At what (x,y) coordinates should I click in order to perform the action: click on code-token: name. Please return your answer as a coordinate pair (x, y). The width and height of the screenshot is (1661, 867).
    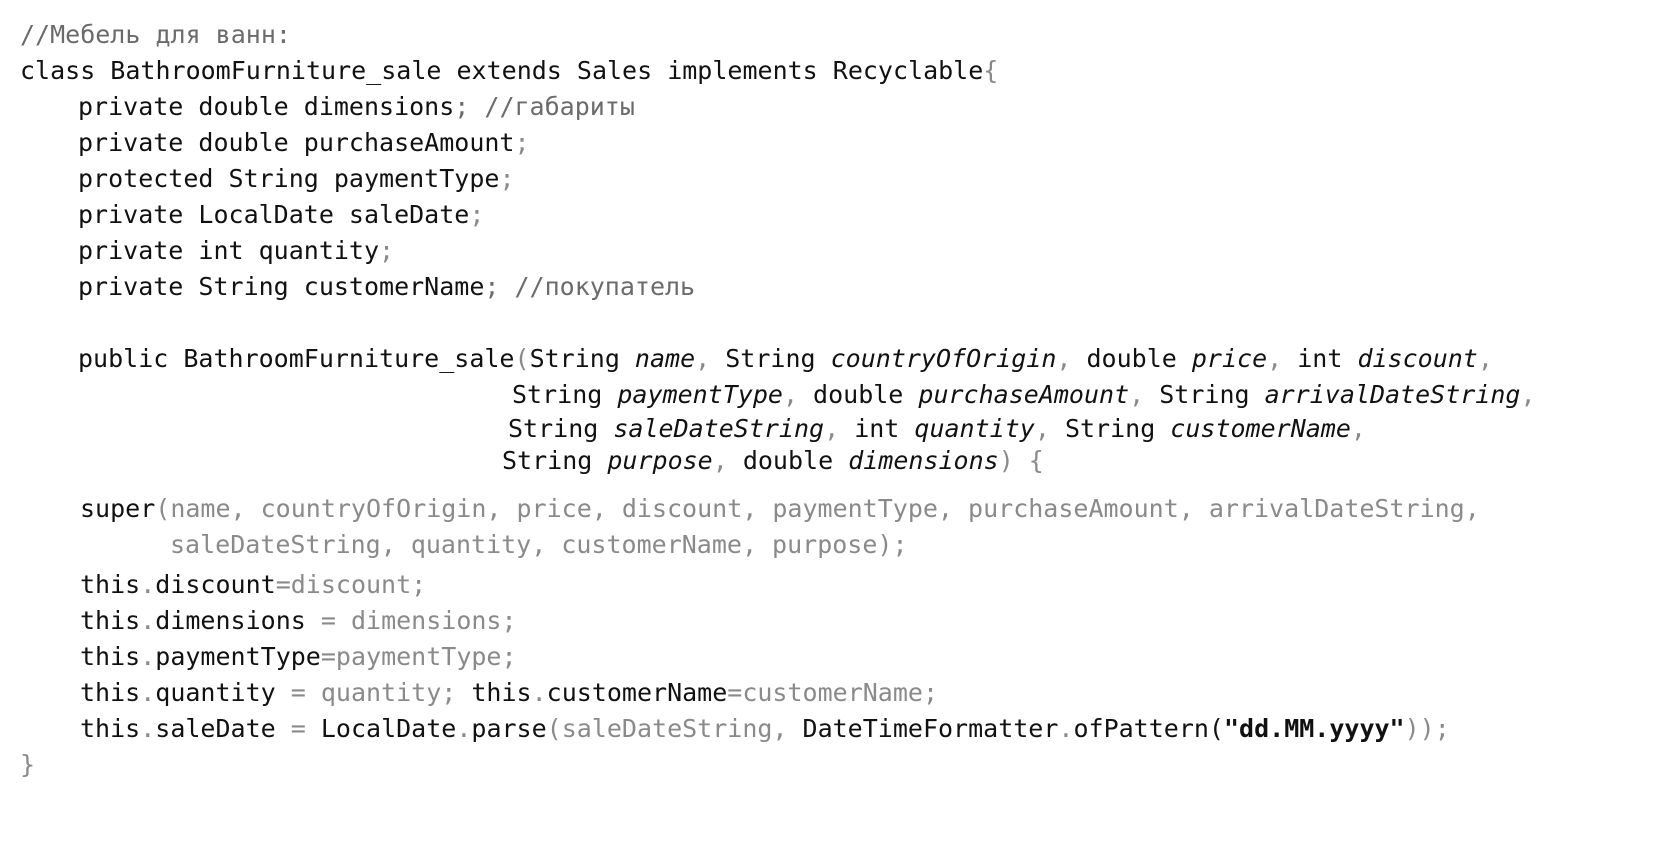
    Looking at the image, I should click on (665, 358).